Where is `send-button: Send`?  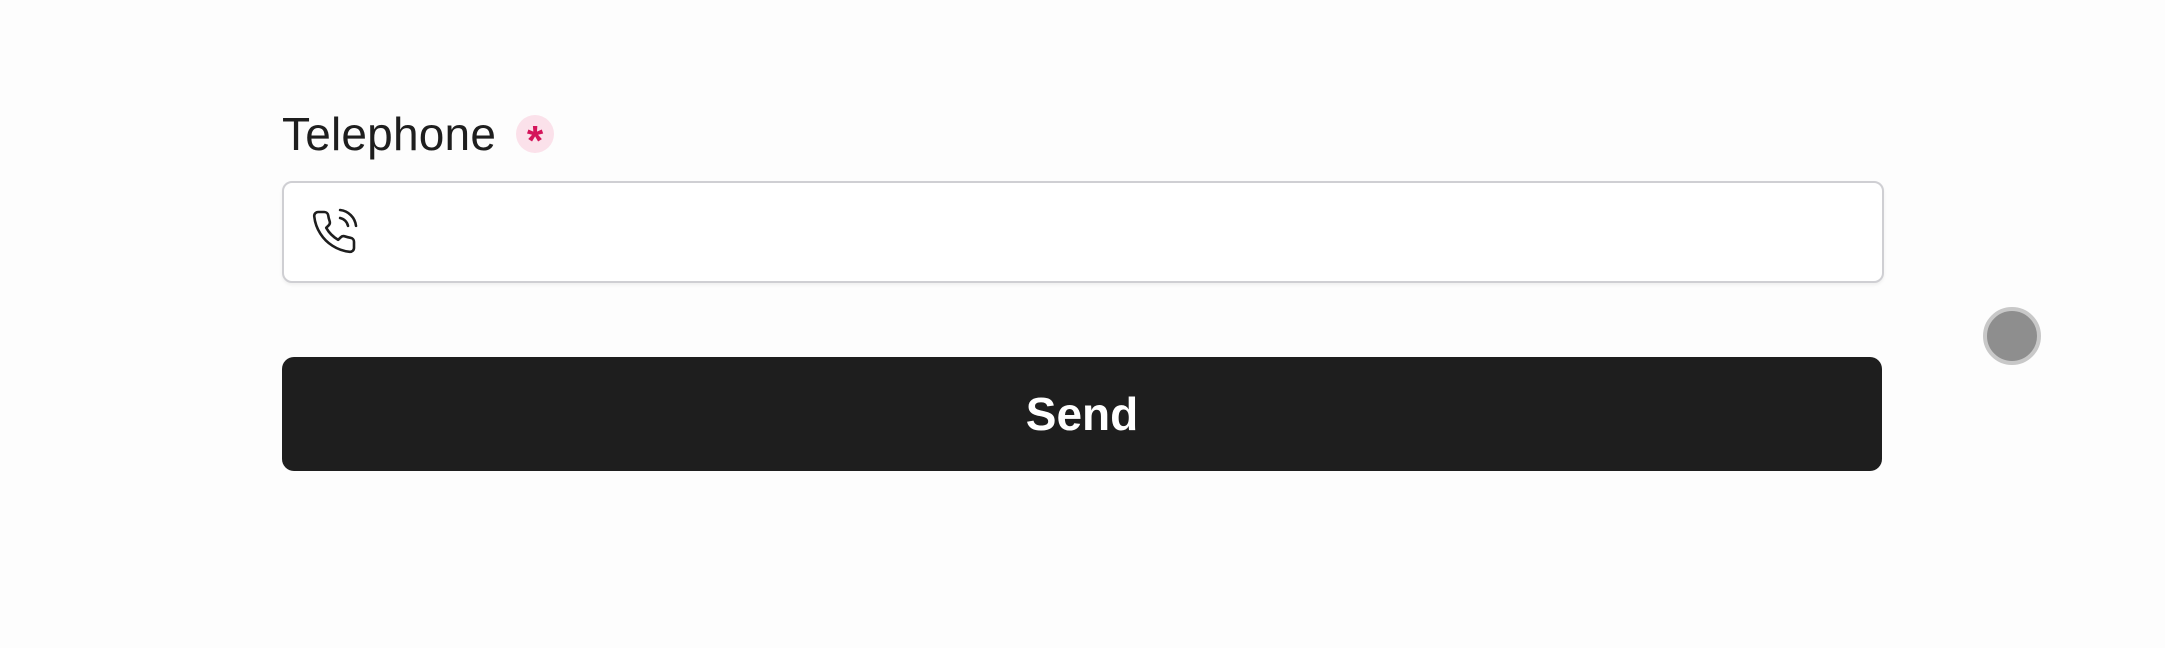
send-button: Send is located at coordinates (1082, 414).